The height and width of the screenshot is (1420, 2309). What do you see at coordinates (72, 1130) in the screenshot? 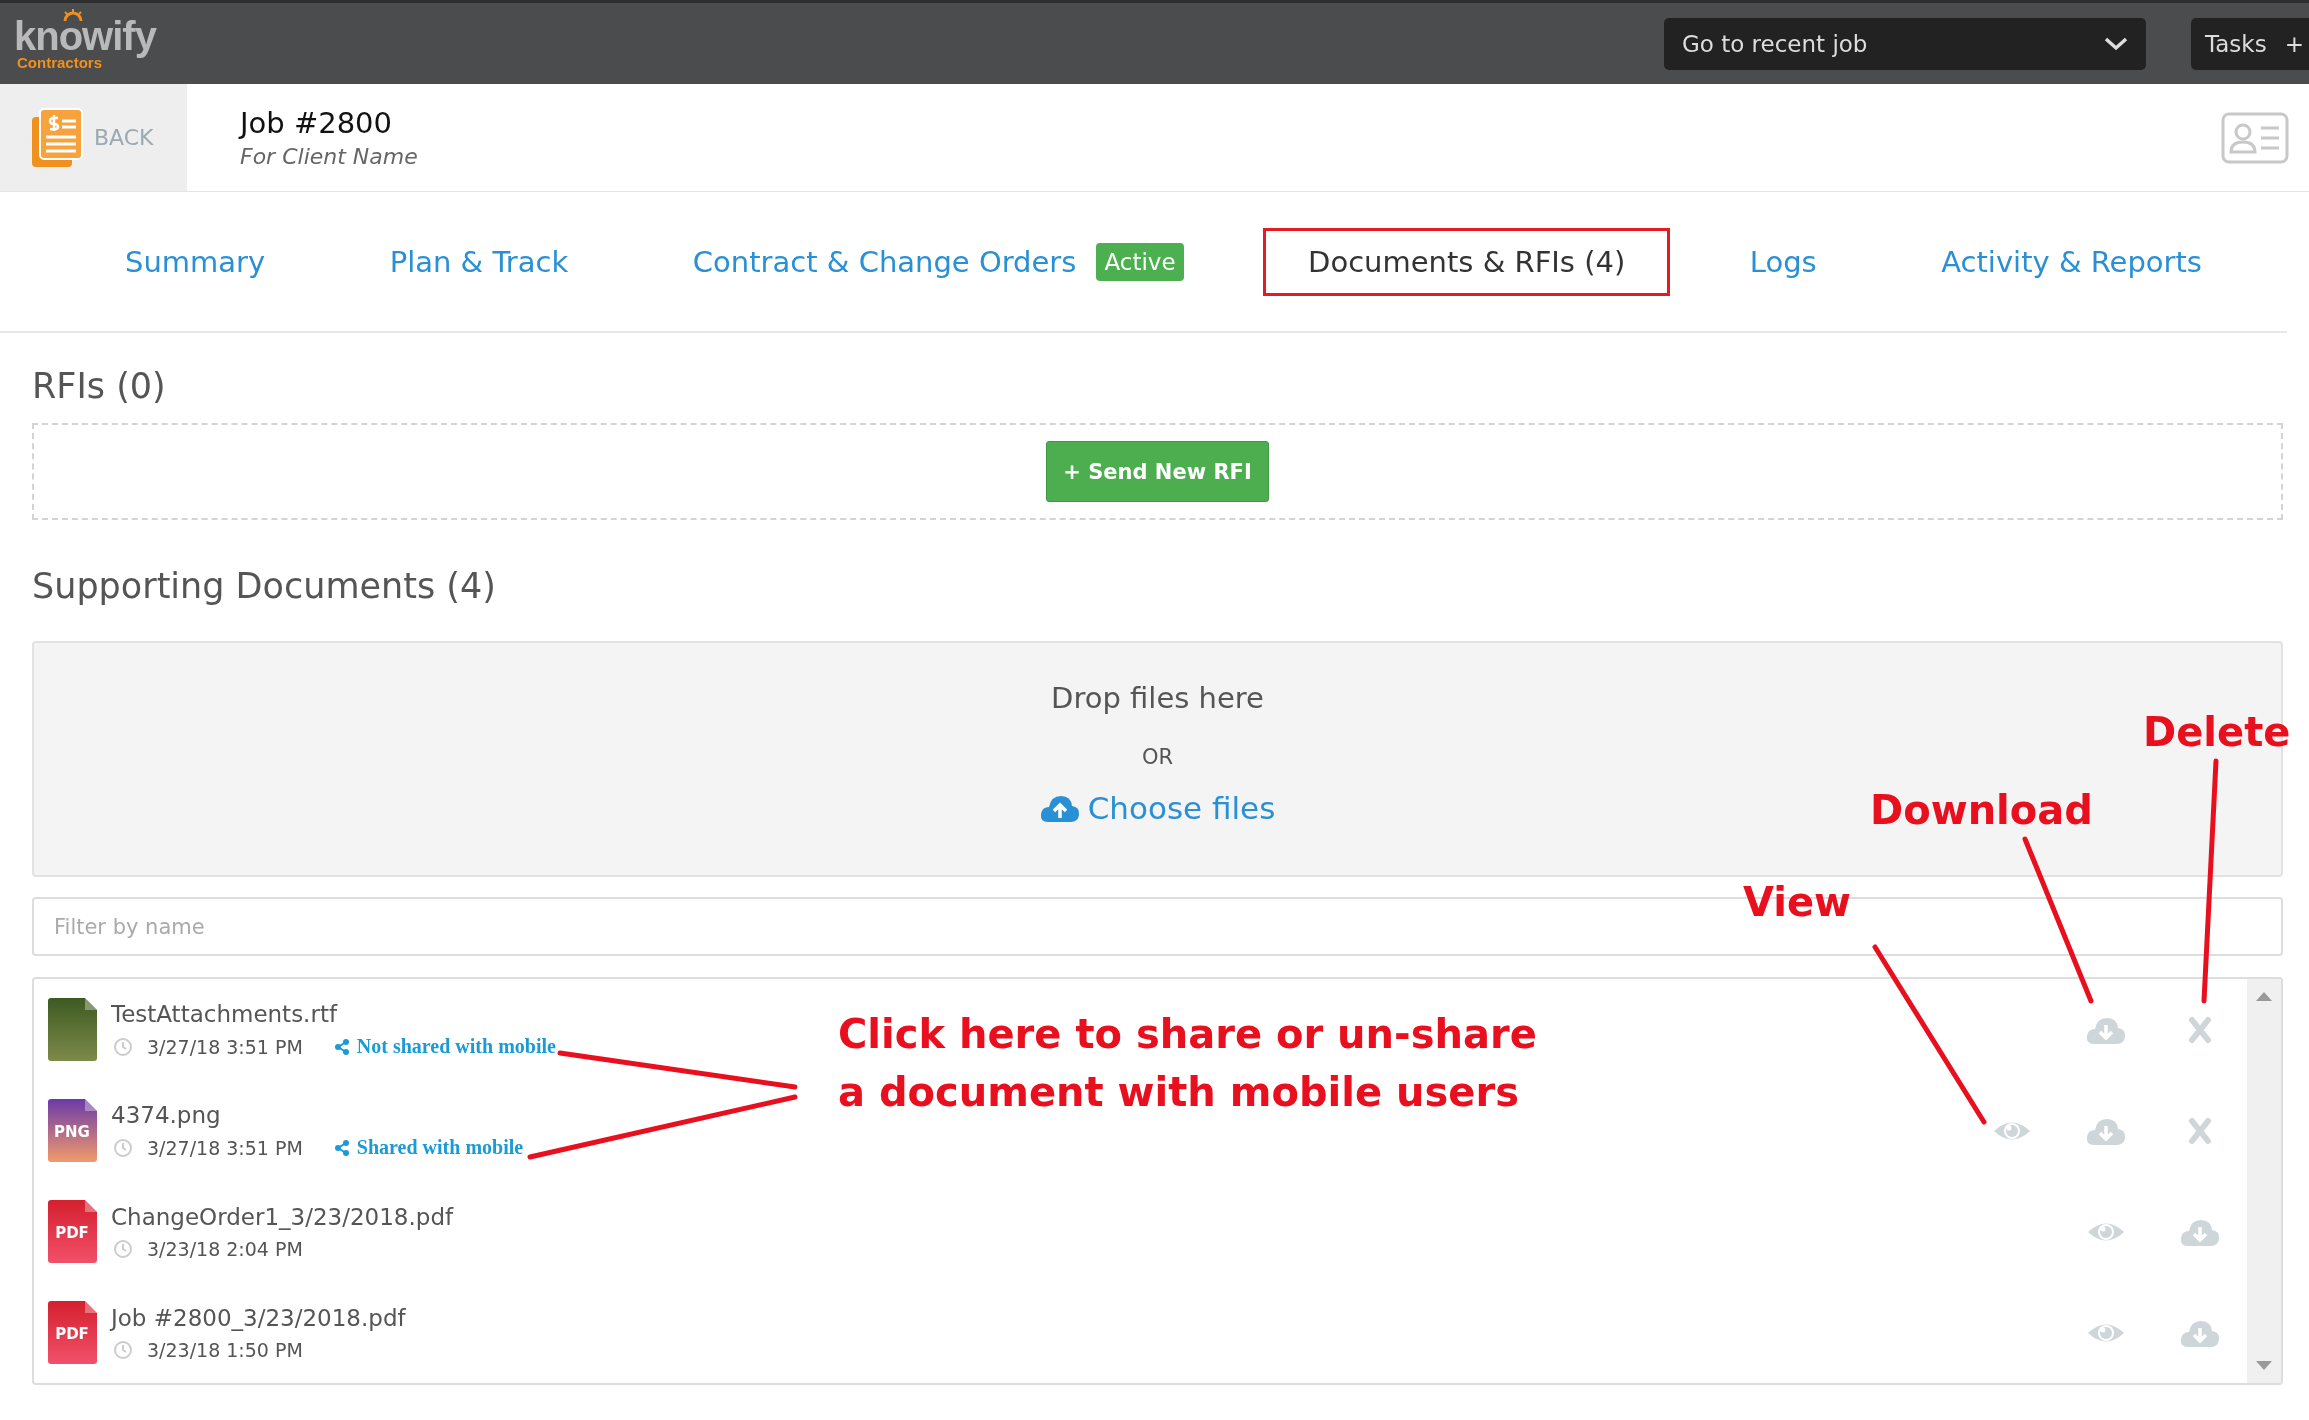
I see `file-icon: PNG` at bounding box center [72, 1130].